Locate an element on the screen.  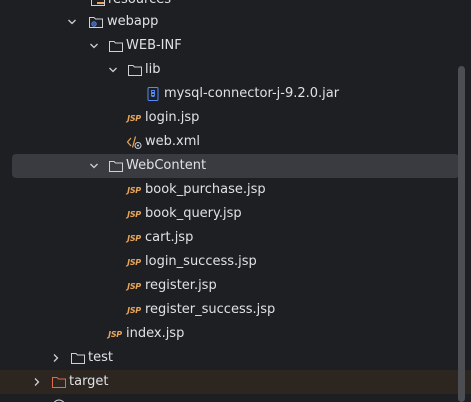
tree-item-webapp: webapp is located at coordinates (235, 22).